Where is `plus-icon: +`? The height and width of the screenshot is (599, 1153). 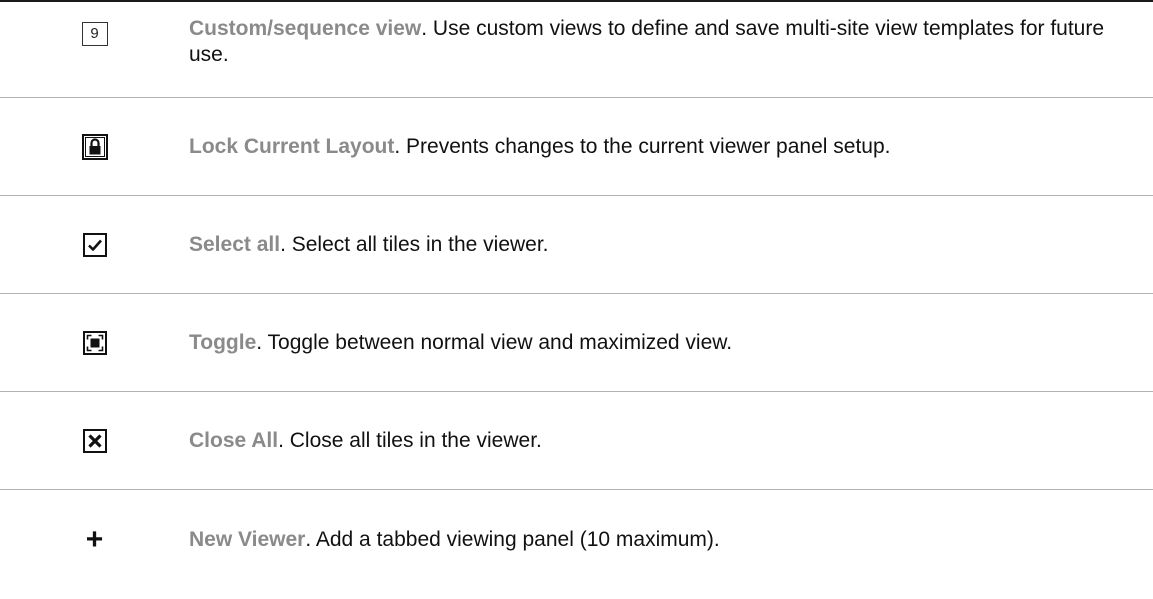
plus-icon: + is located at coordinates (94, 539).